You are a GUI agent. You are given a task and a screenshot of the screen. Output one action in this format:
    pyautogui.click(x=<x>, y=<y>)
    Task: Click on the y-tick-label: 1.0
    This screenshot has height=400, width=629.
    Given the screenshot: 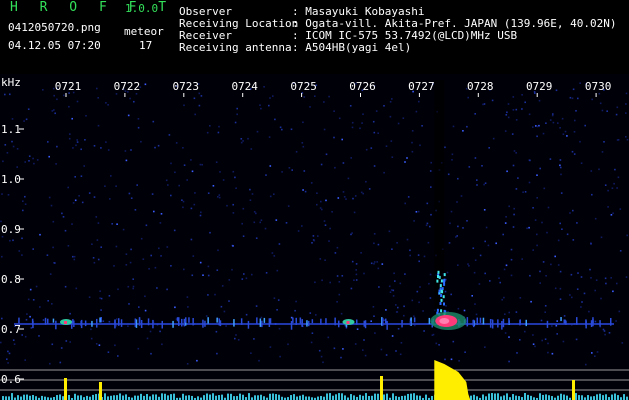 What is the action you would take?
    pyautogui.click(x=11, y=179)
    